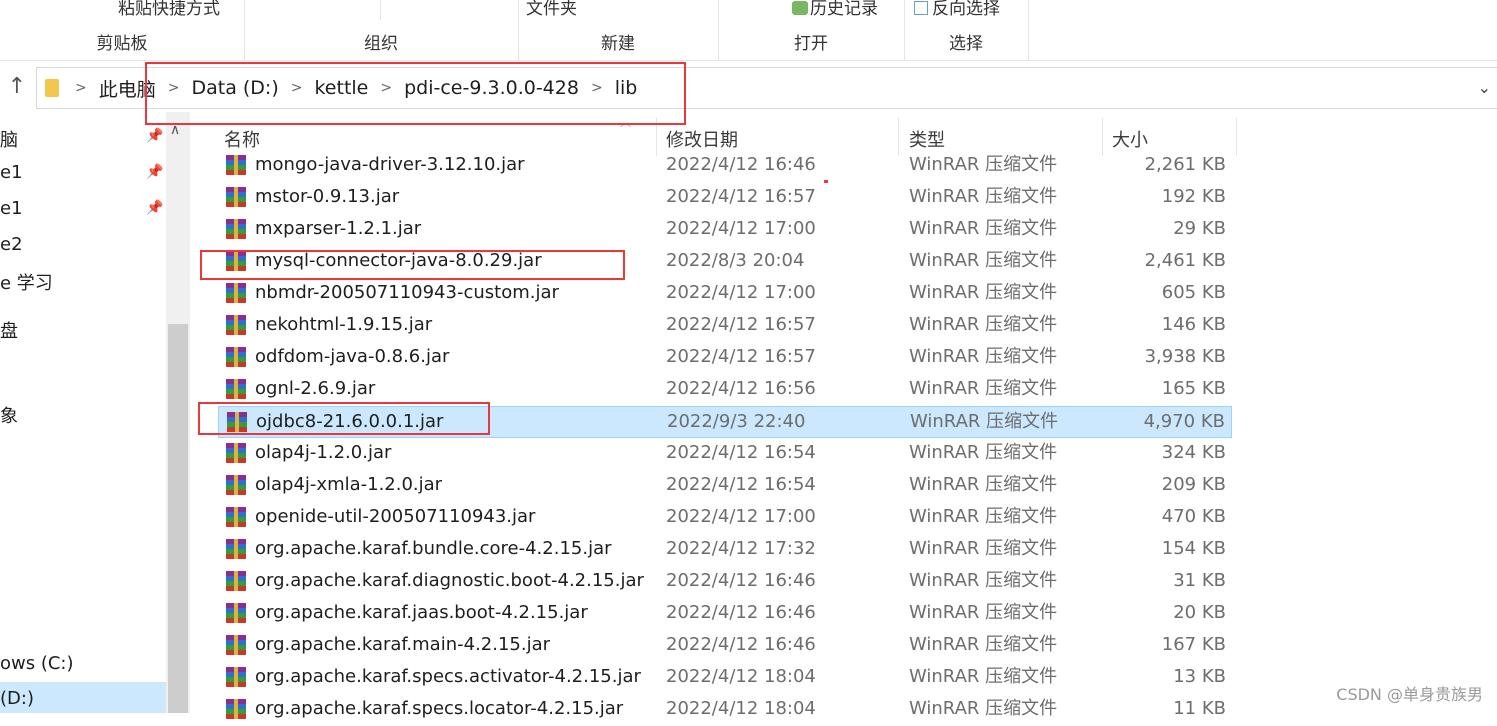  I want to click on up-arrow-icon: ↑, so click(17, 87).